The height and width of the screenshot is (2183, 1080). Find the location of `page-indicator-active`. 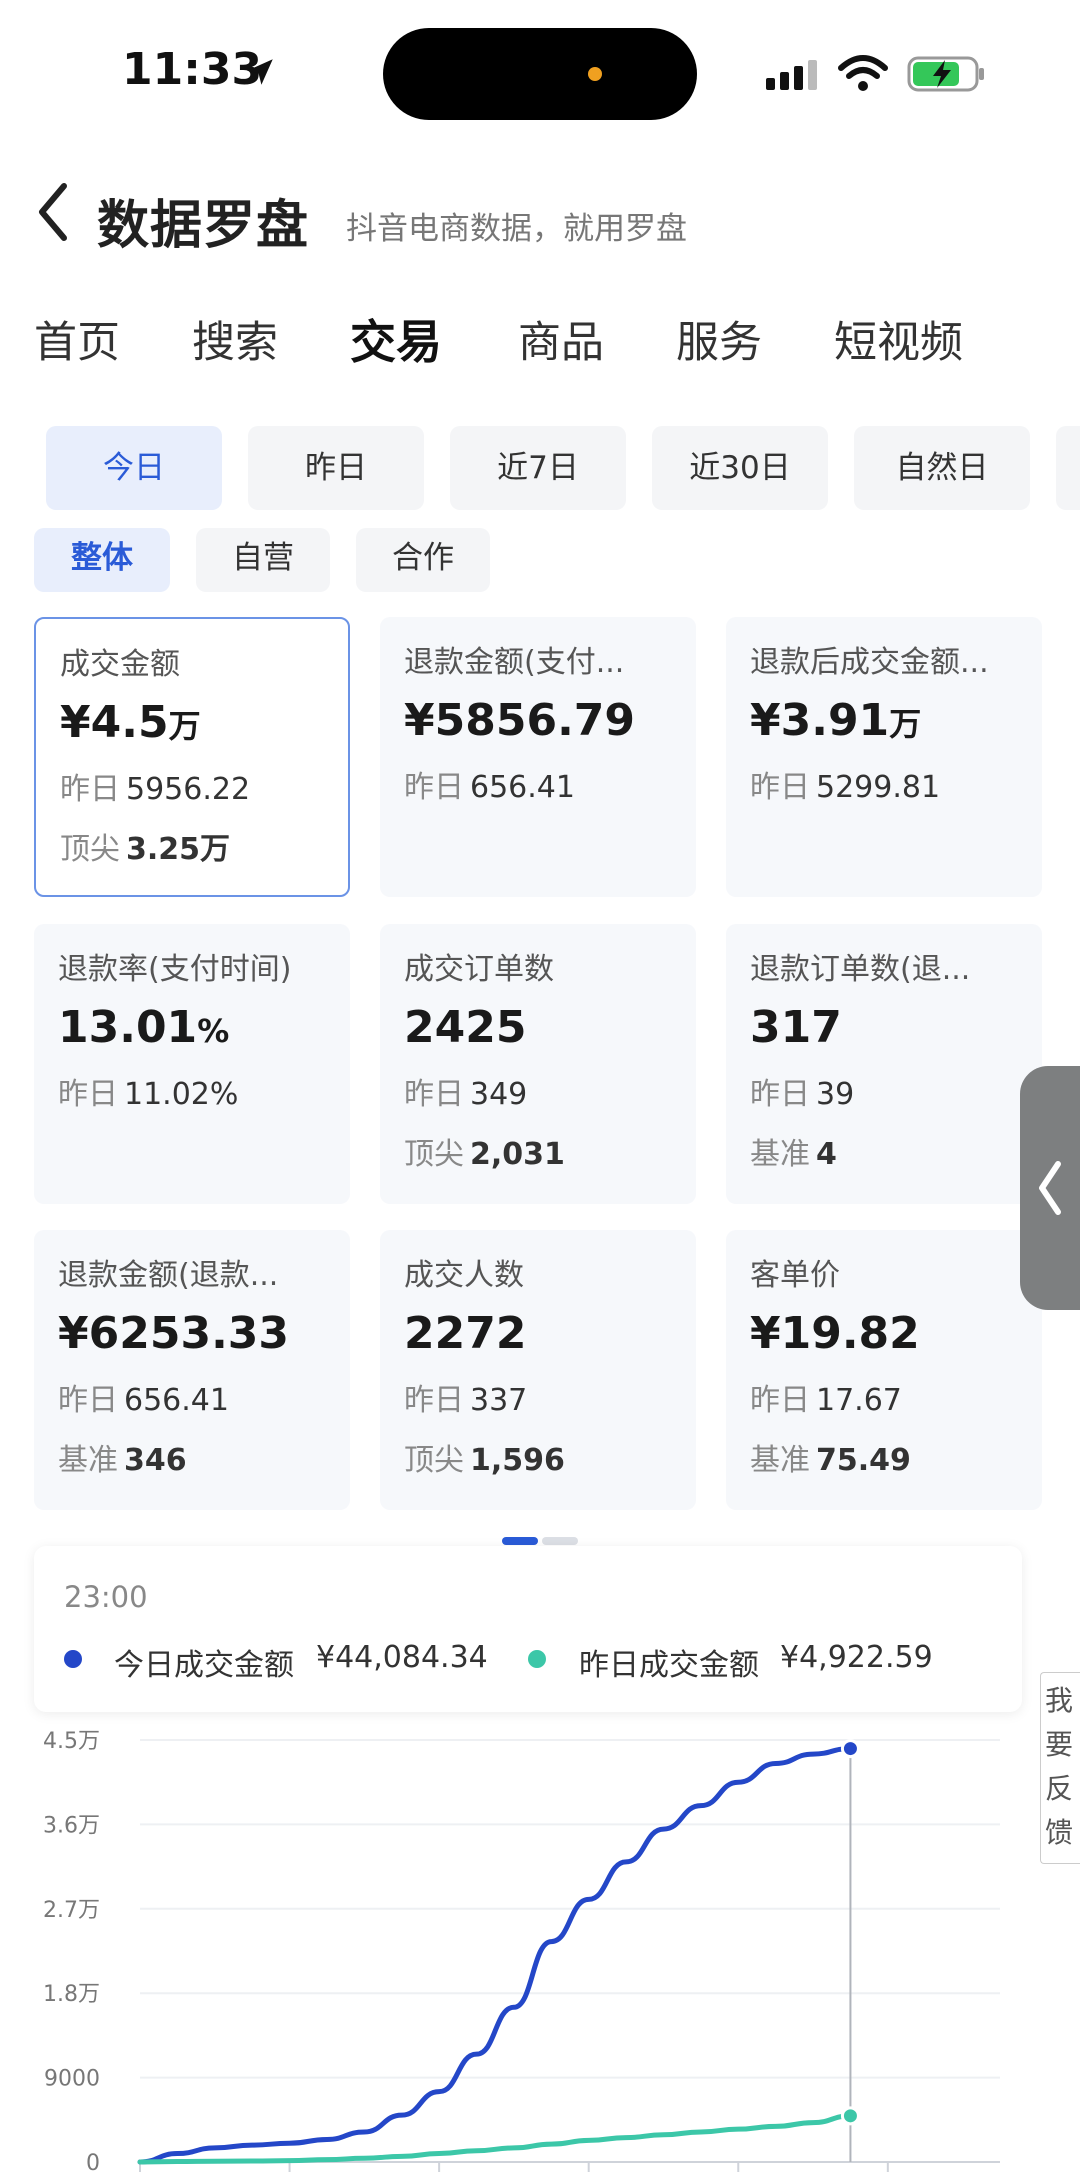

page-indicator-active is located at coordinates (520, 1541).